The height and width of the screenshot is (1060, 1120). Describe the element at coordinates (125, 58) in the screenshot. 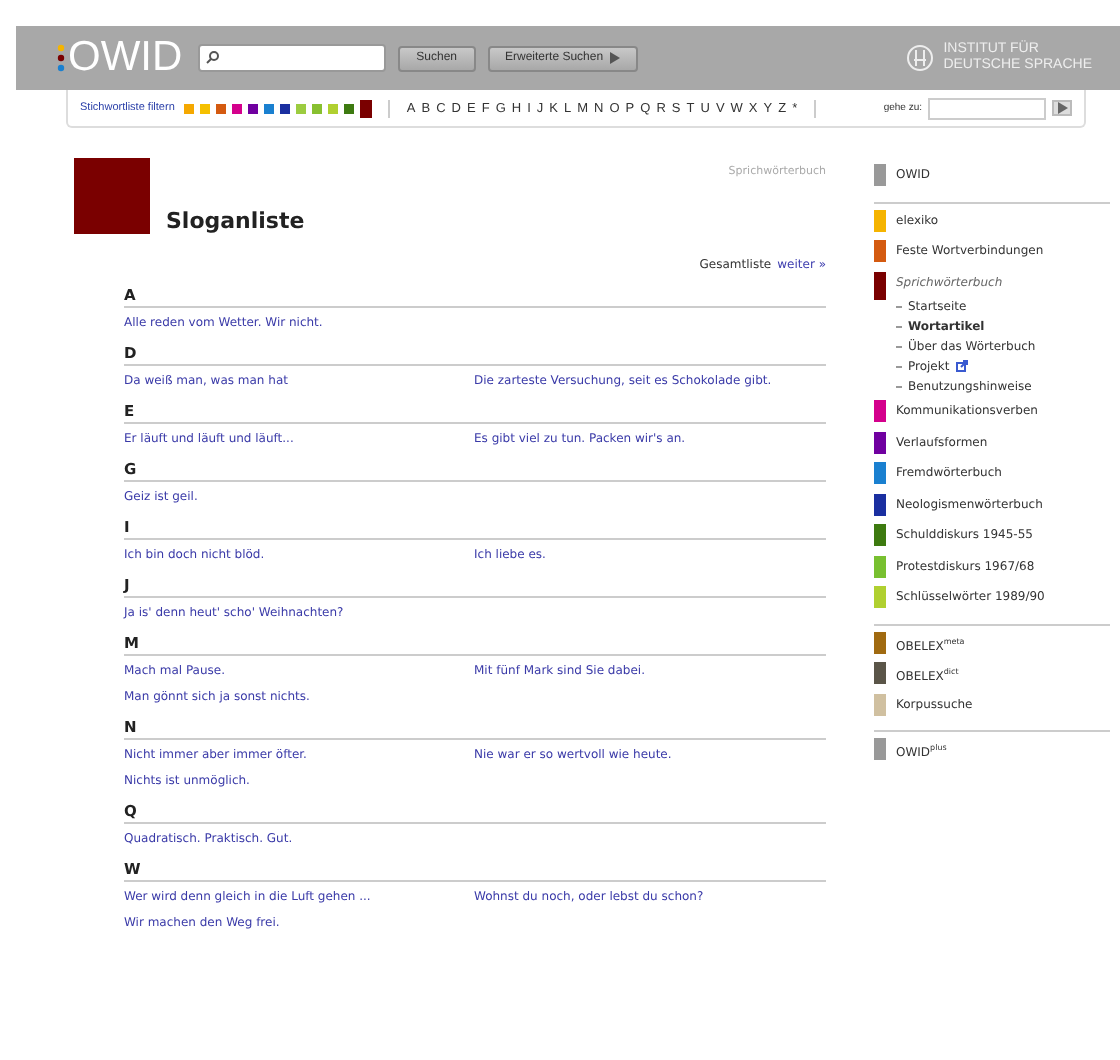

I see `logo-text: OWID` at that location.